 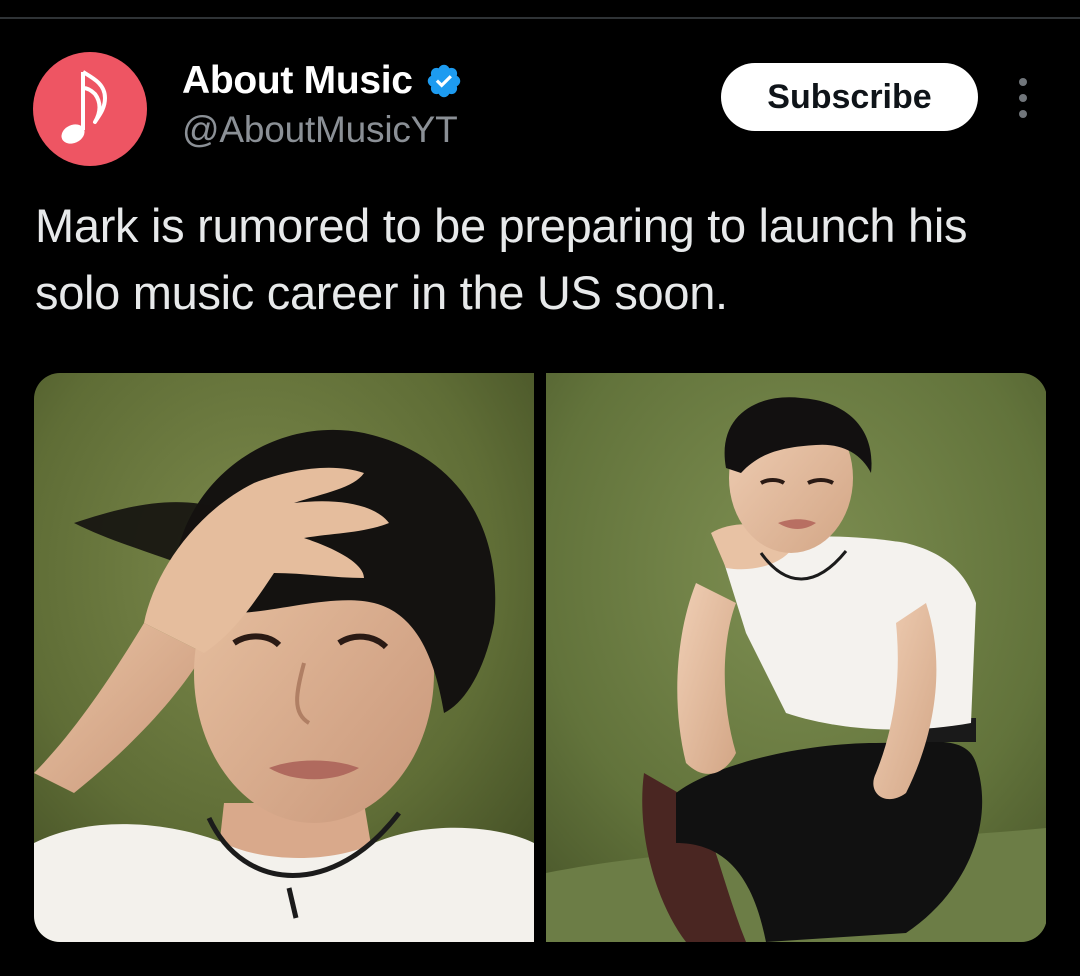 I want to click on display-name: About Music, so click(x=297, y=81).